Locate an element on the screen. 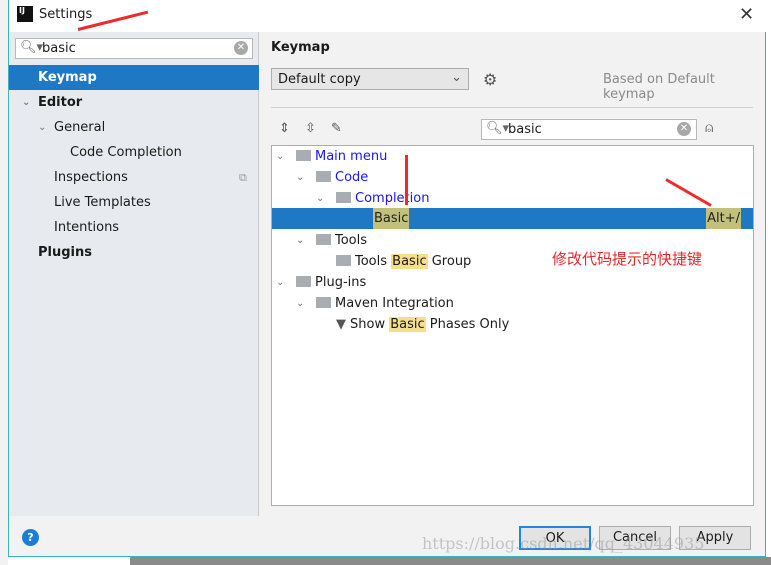 The image size is (771, 565). tree-row-main-menu: ⌄ Main menu is located at coordinates (512, 156).